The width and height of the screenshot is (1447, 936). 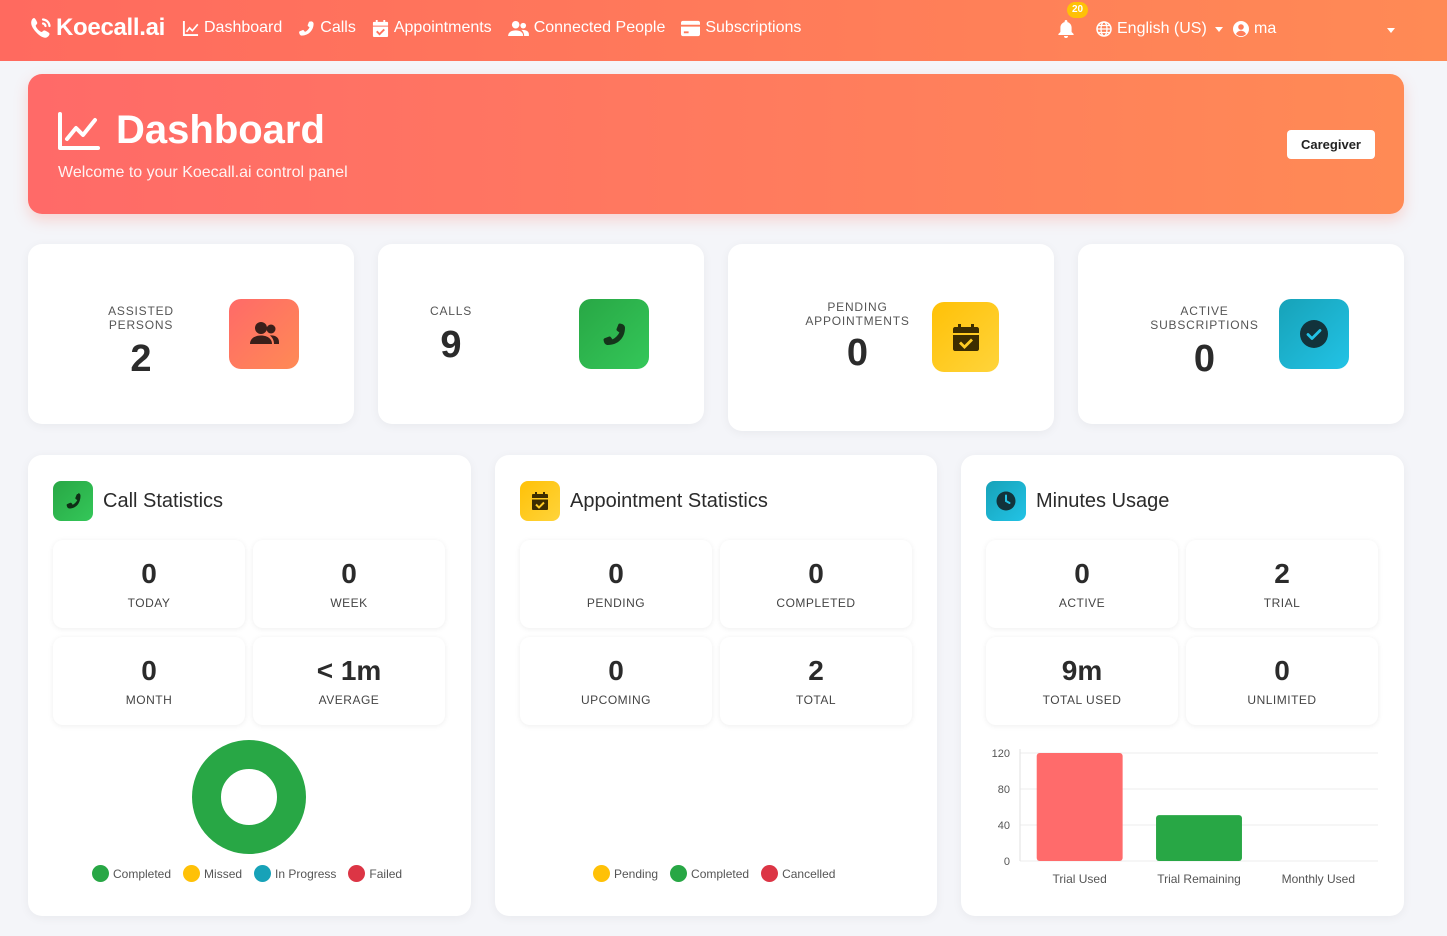 I want to click on legend-item-missed: Missed, so click(x=212, y=873).